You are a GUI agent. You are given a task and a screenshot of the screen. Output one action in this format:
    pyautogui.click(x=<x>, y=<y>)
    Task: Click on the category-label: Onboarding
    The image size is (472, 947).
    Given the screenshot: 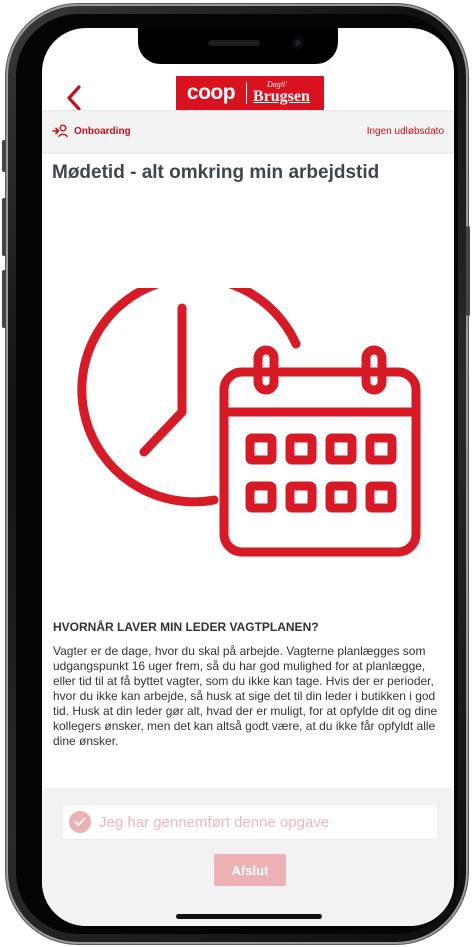 What is the action you would take?
    pyautogui.click(x=91, y=131)
    